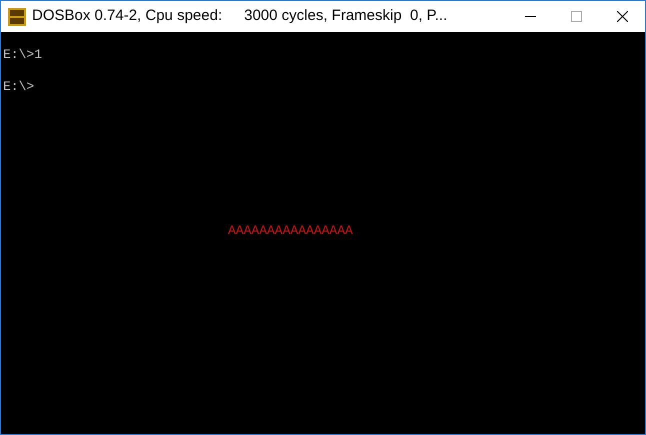  What do you see at coordinates (23, 55) in the screenshot?
I see `console-line: E:\>1` at bounding box center [23, 55].